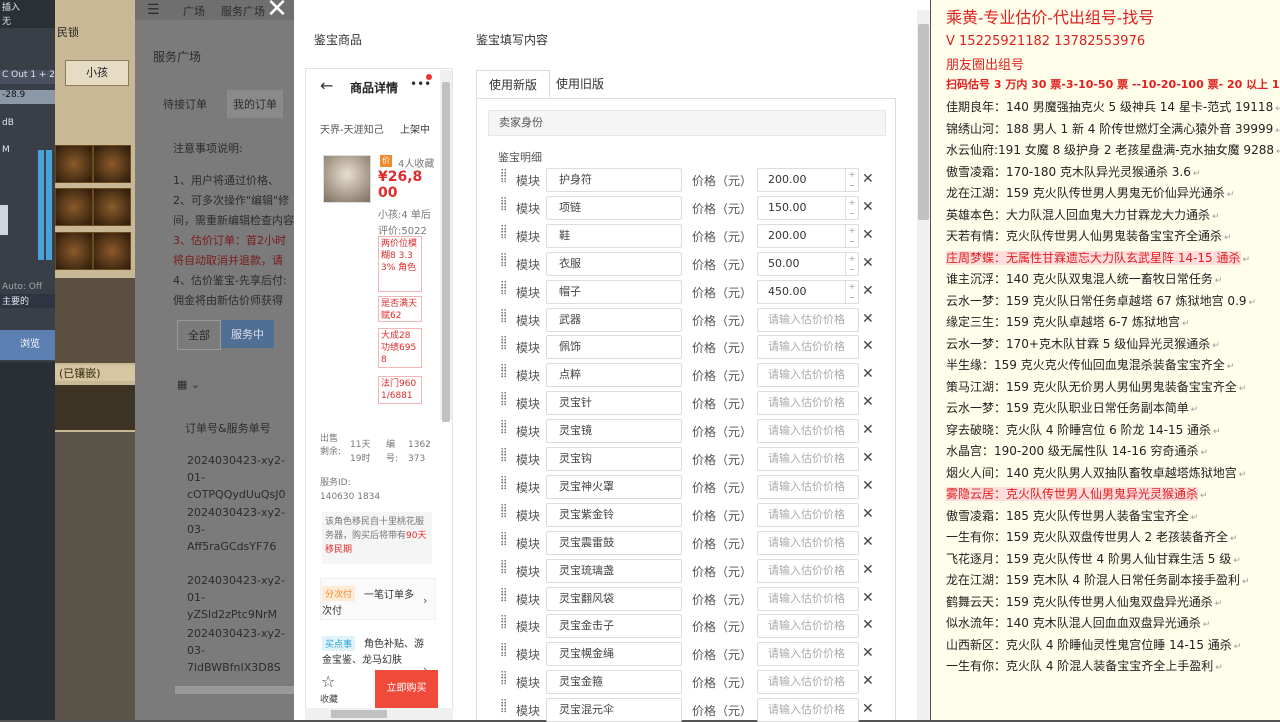 The image size is (1280, 722). Describe the element at coordinates (199, 335) in the screenshot. I see `filter-all: 全部` at that location.